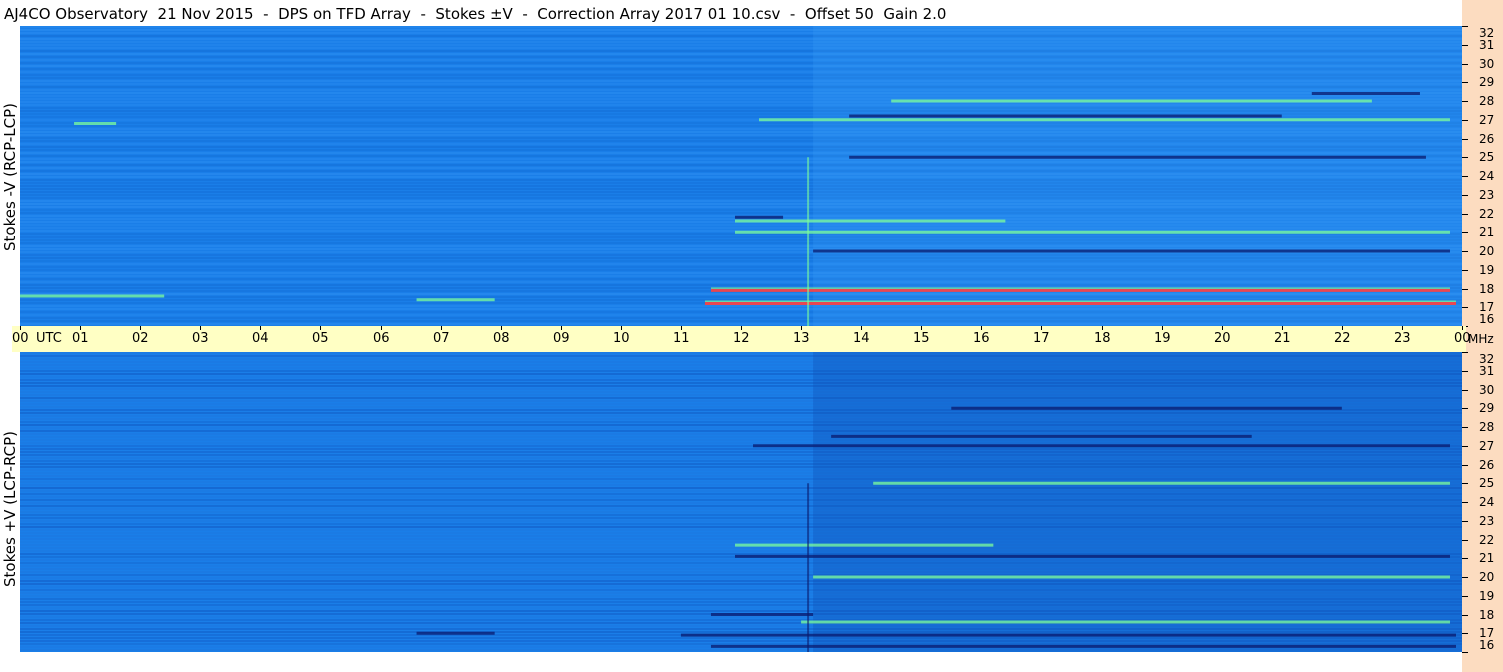 This screenshot has height=672, width=1503. Describe the element at coordinates (1342, 338) in the screenshot. I see `time-tick-label: 22` at that location.